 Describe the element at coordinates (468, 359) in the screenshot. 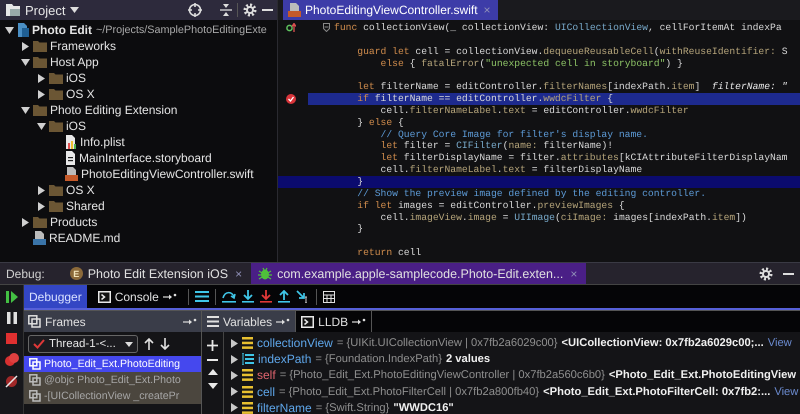

I see `variable-value: 2 values` at that location.